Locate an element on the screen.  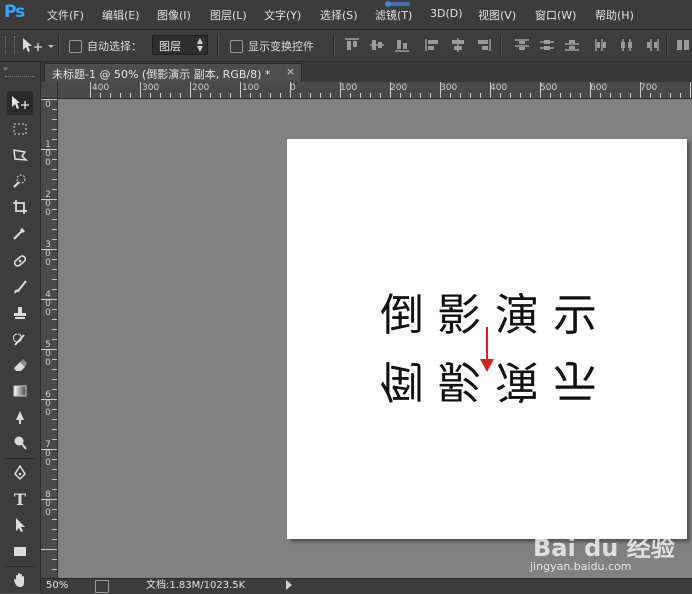
menu-image: 图像(I) is located at coordinates (174, 15).